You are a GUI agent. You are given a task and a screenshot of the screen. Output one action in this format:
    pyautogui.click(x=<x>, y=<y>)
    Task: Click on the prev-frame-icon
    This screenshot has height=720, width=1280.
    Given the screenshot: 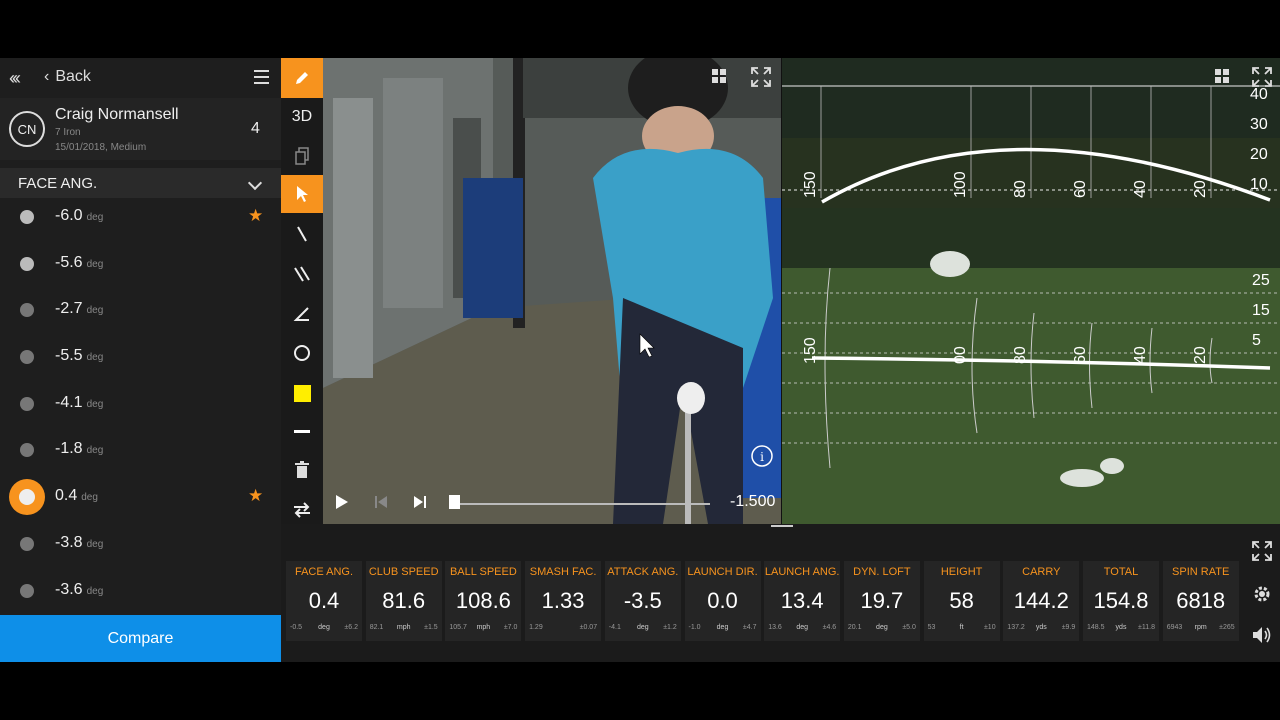 What is the action you would take?
    pyautogui.click(x=381, y=504)
    